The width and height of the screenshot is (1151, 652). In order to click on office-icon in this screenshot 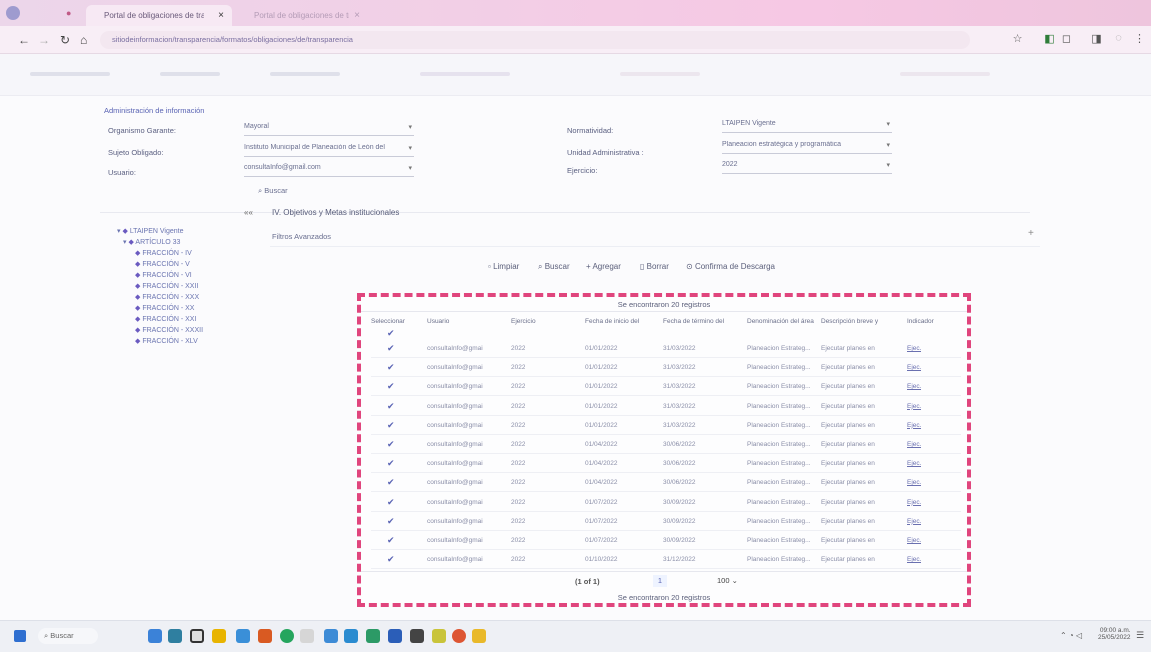, I will do `click(265, 636)`.